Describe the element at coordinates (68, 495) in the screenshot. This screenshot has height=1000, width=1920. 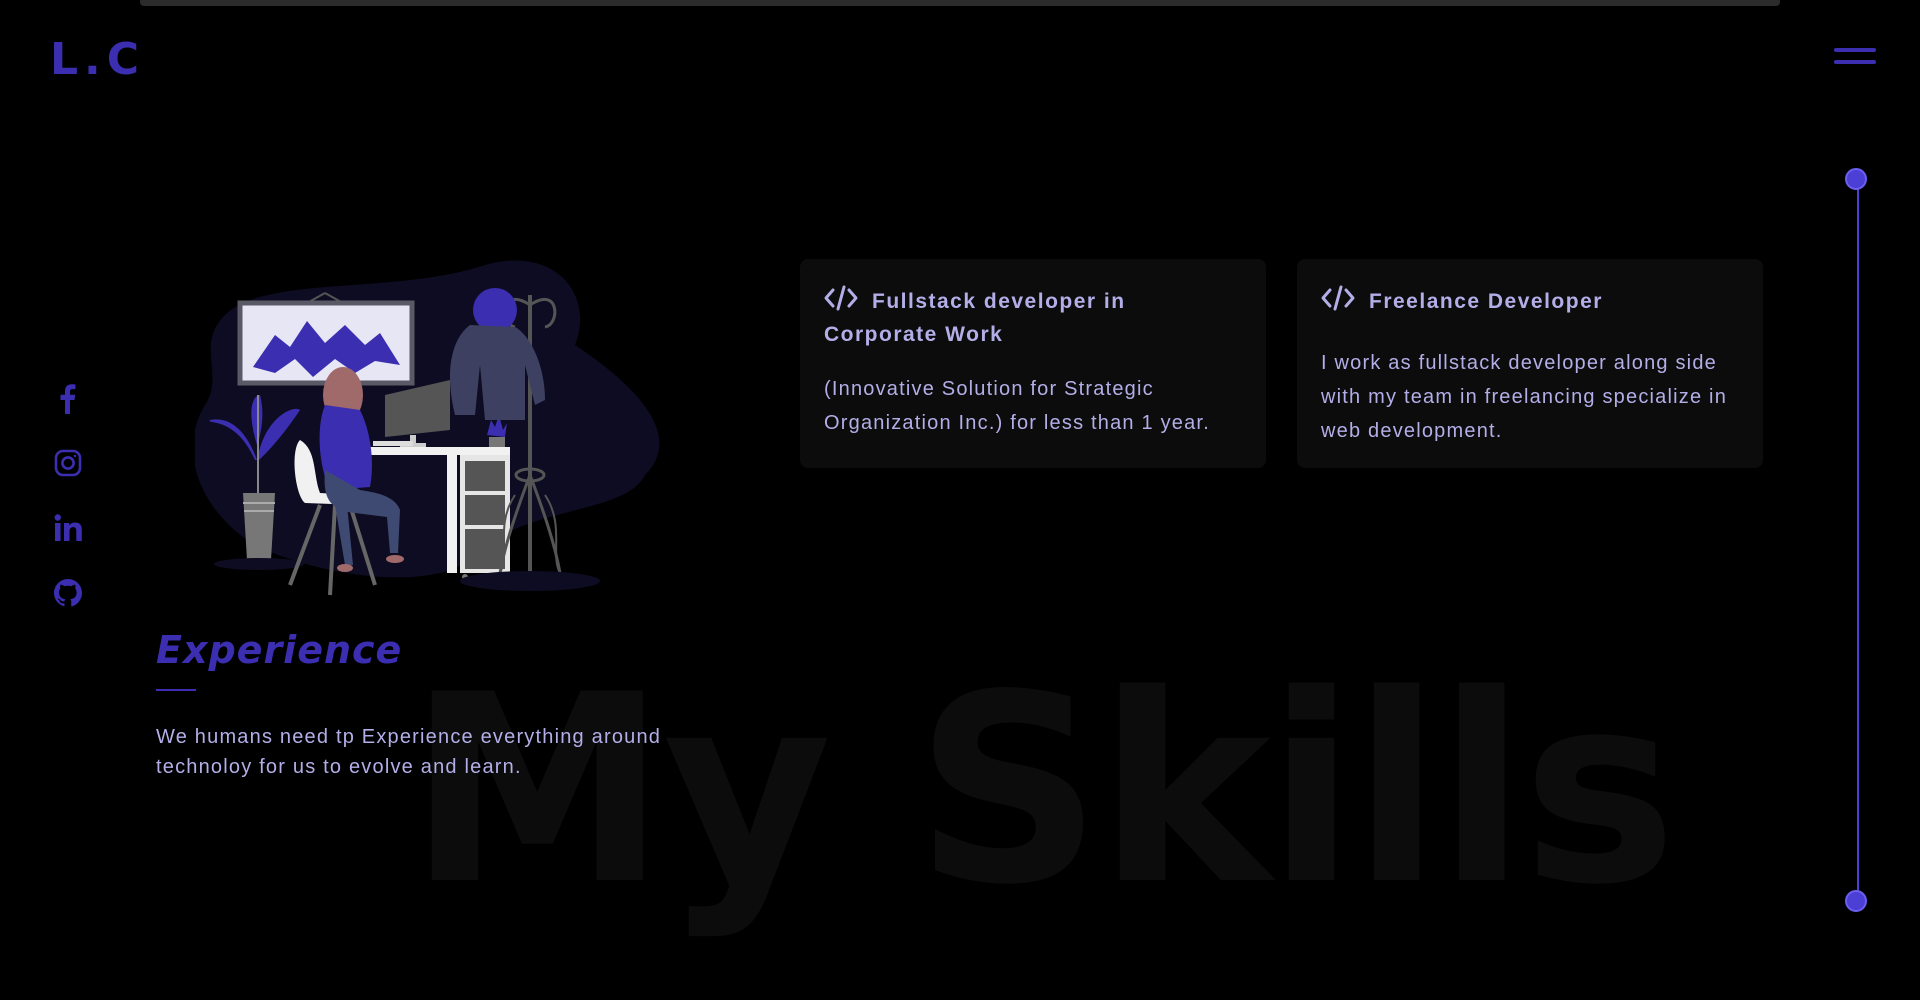
I see `social-links` at that location.